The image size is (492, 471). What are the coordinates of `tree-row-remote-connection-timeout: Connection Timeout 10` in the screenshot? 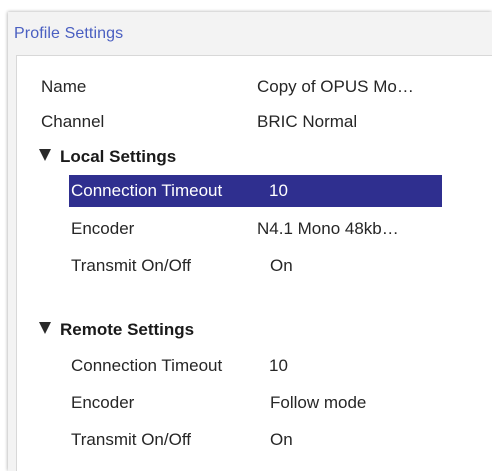 It's located at (275, 366).